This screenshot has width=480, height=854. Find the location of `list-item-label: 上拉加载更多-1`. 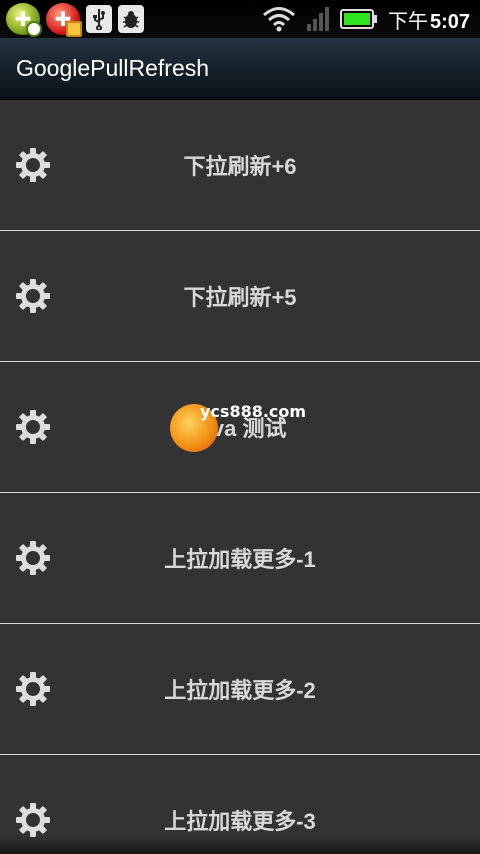

list-item-label: 上拉加载更多-1 is located at coordinates (240, 559).